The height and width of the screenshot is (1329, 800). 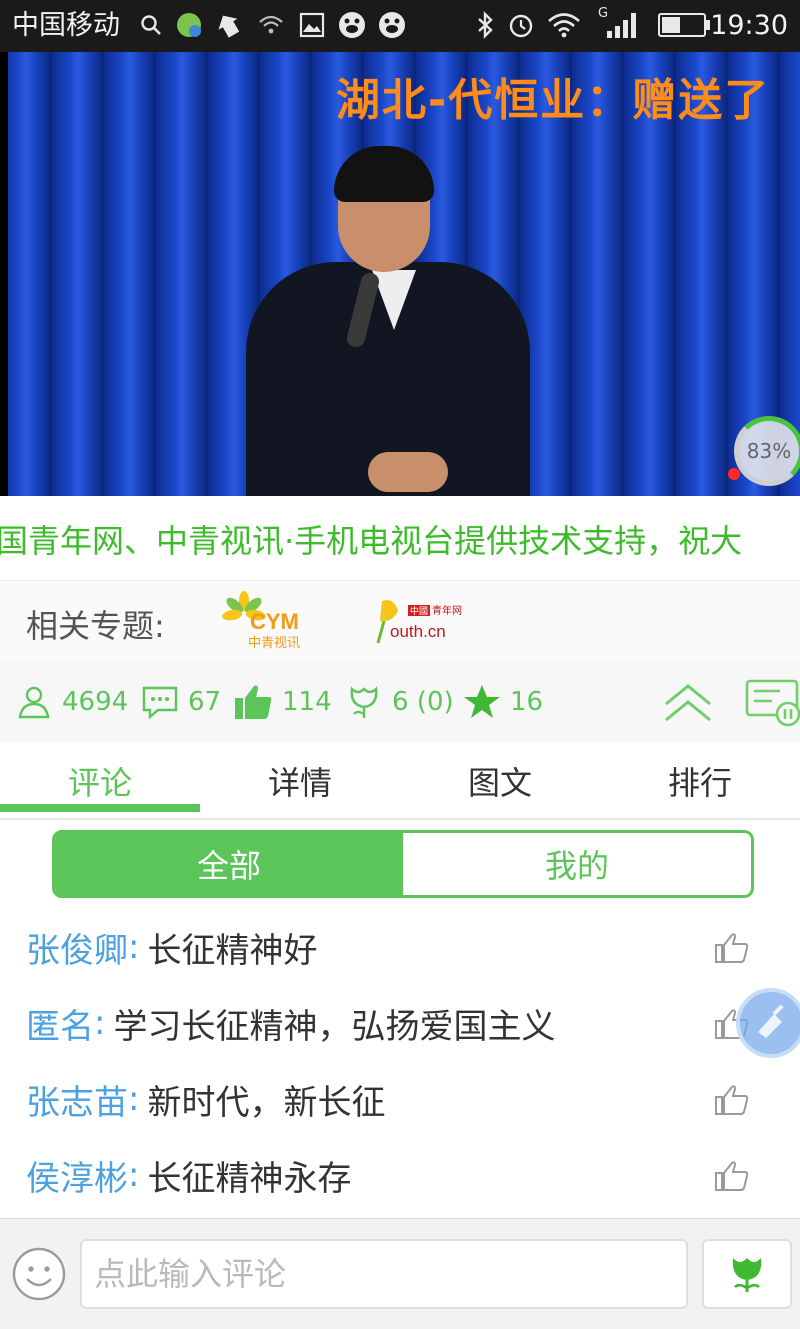 I want to click on collapse-chevron-up-icon, so click(x=688, y=702).